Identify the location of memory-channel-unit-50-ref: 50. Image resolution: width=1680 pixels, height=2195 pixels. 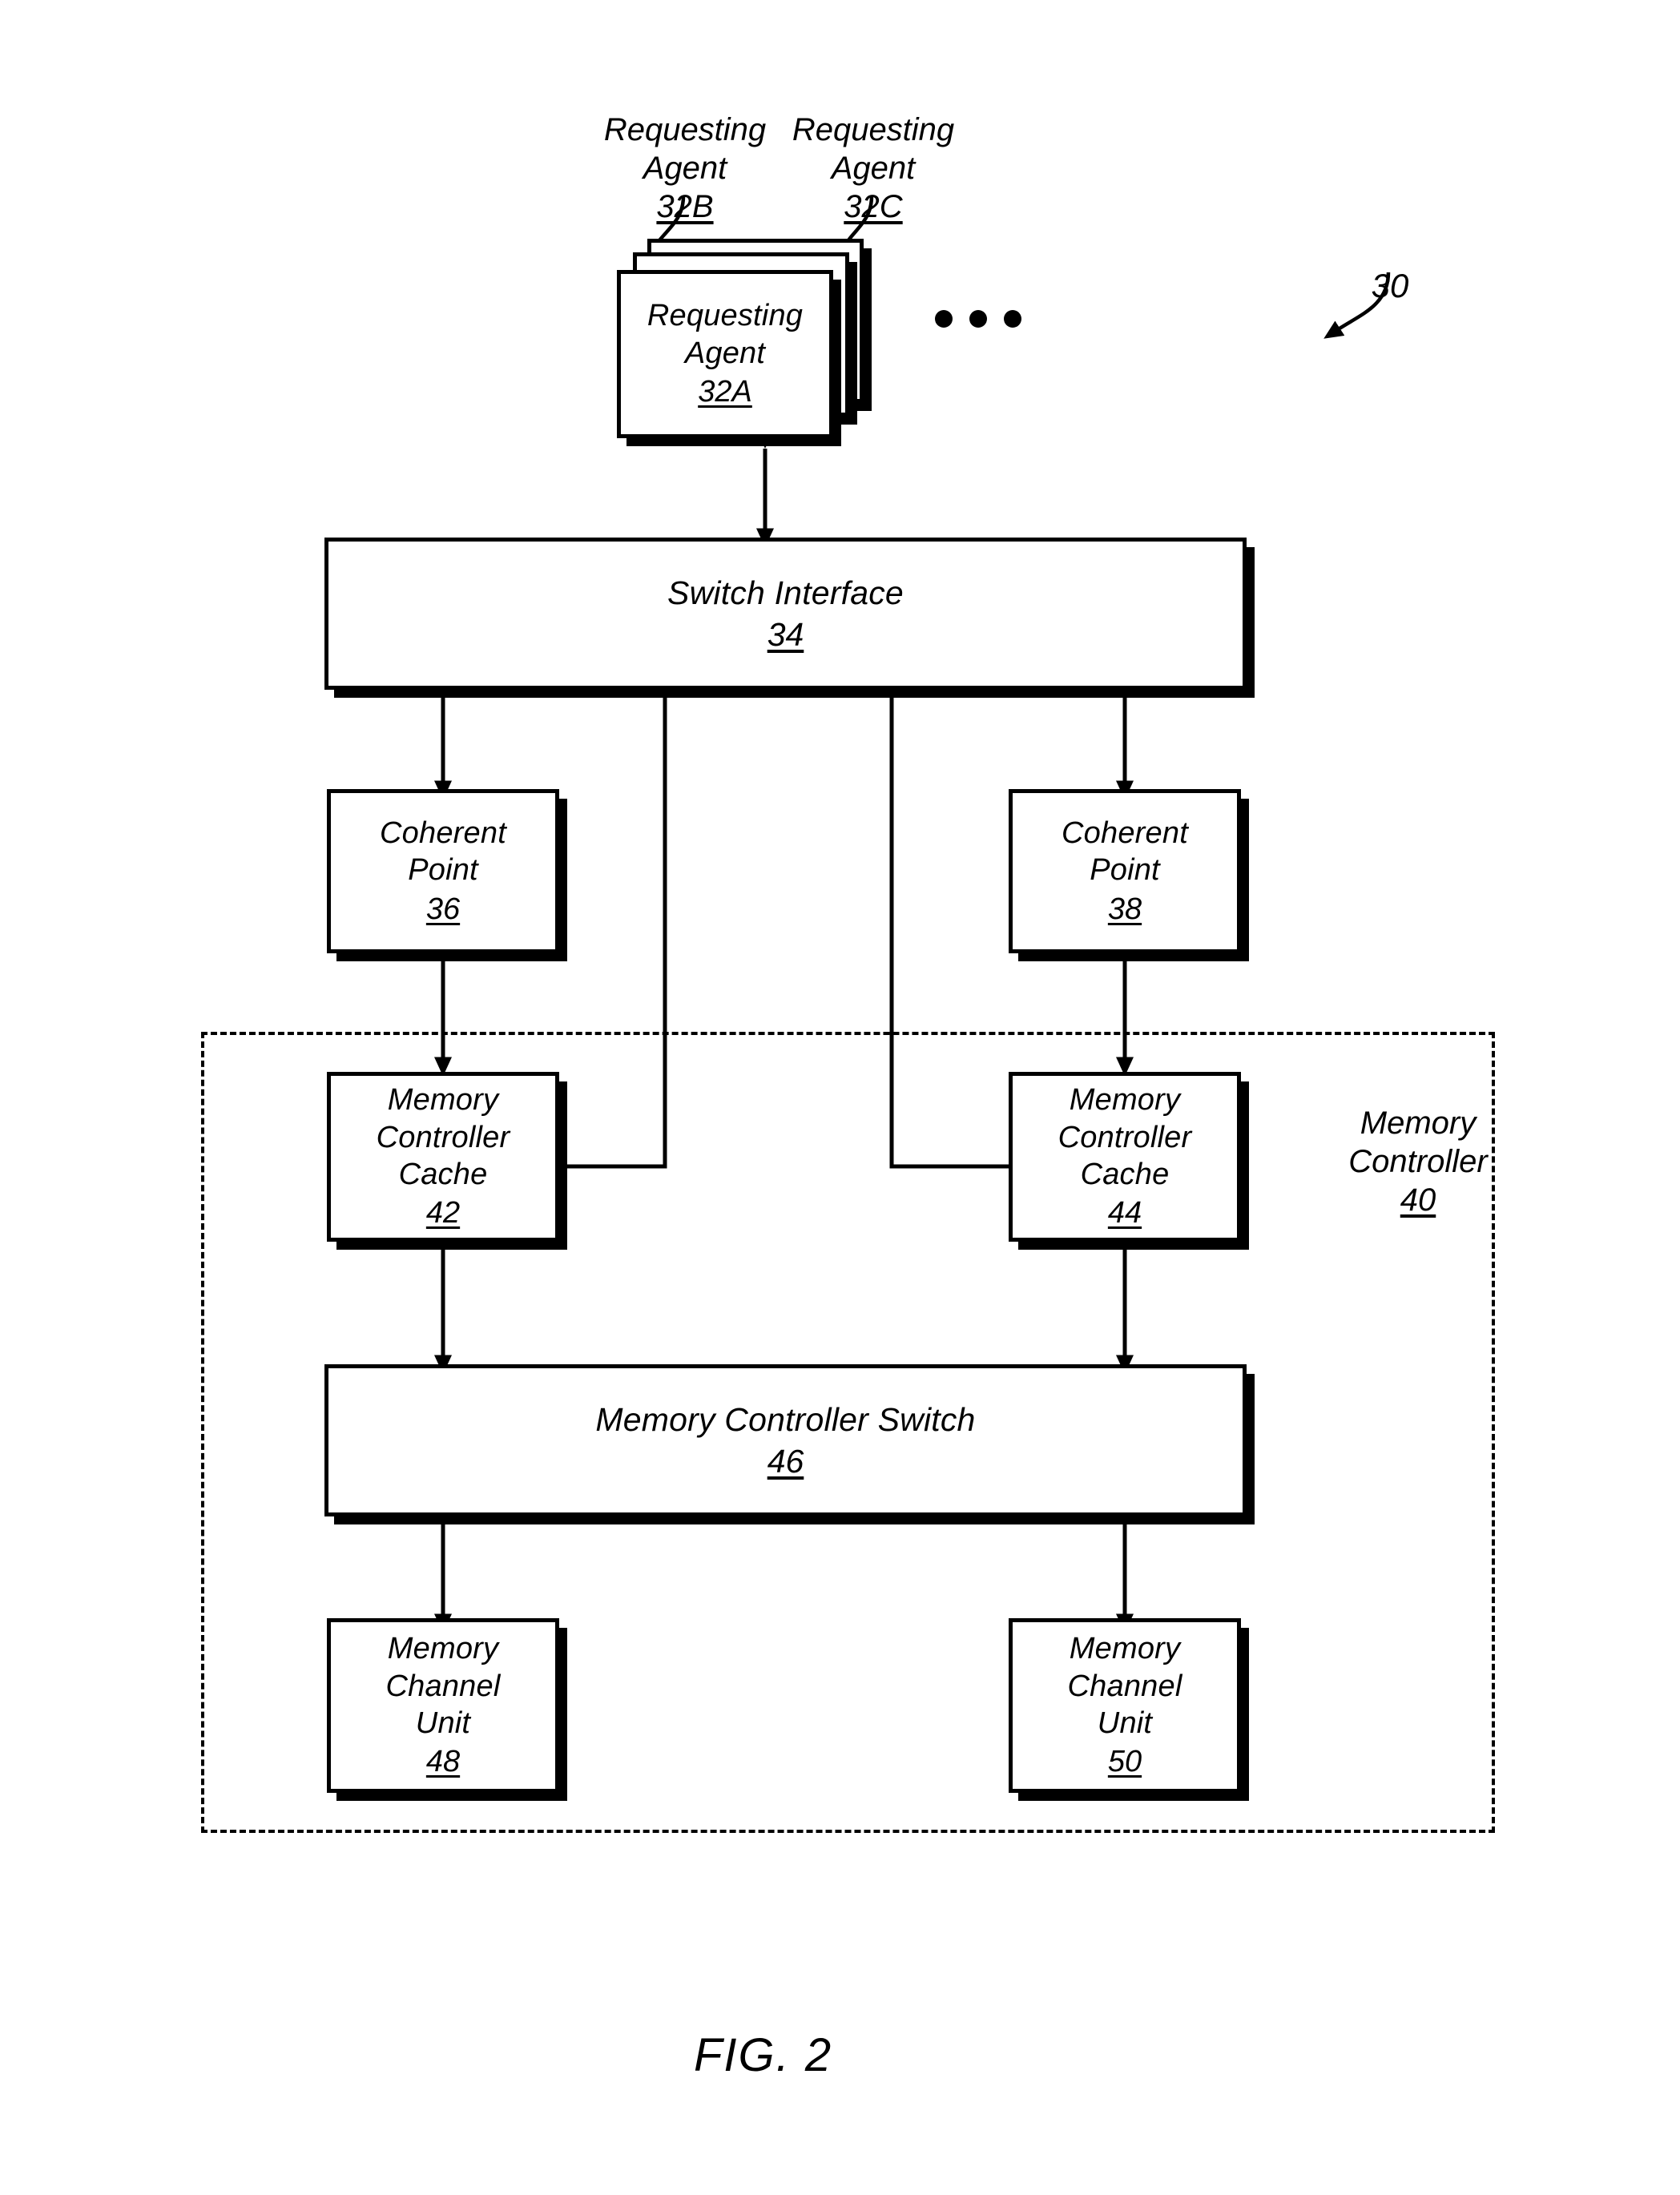
(1125, 1762).